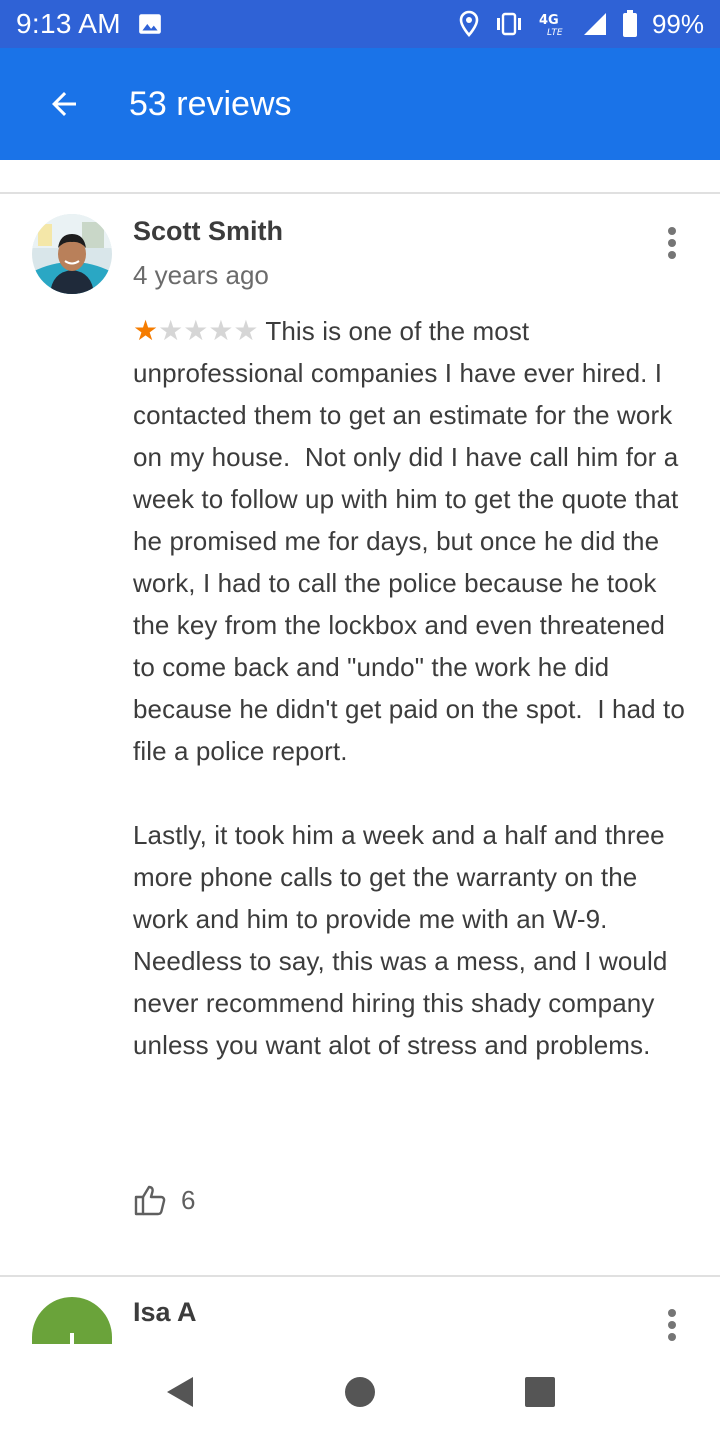 Image resolution: width=720 pixels, height=1440 pixels. I want to click on page-title: 53 reviews, so click(210, 103).